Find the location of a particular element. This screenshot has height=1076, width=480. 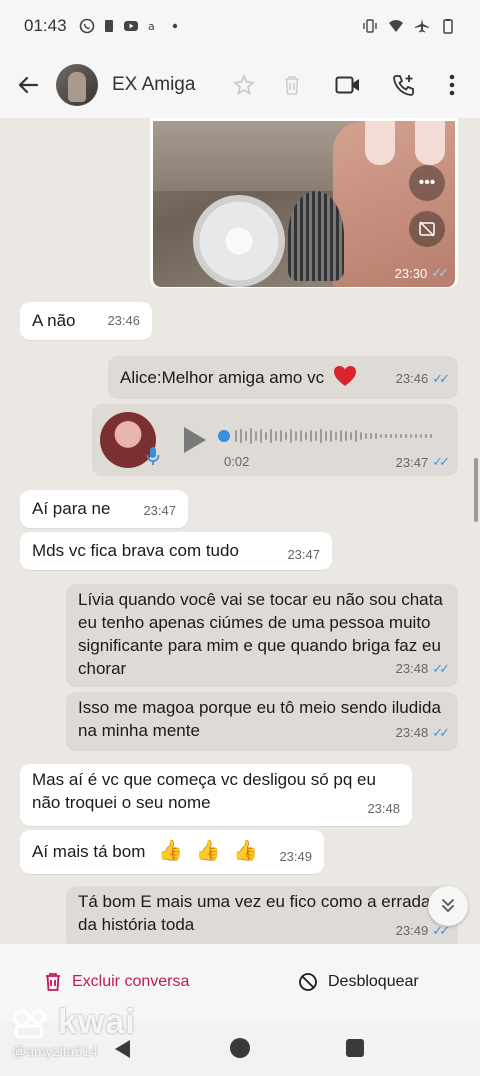

star-icon is located at coordinates (244, 84).